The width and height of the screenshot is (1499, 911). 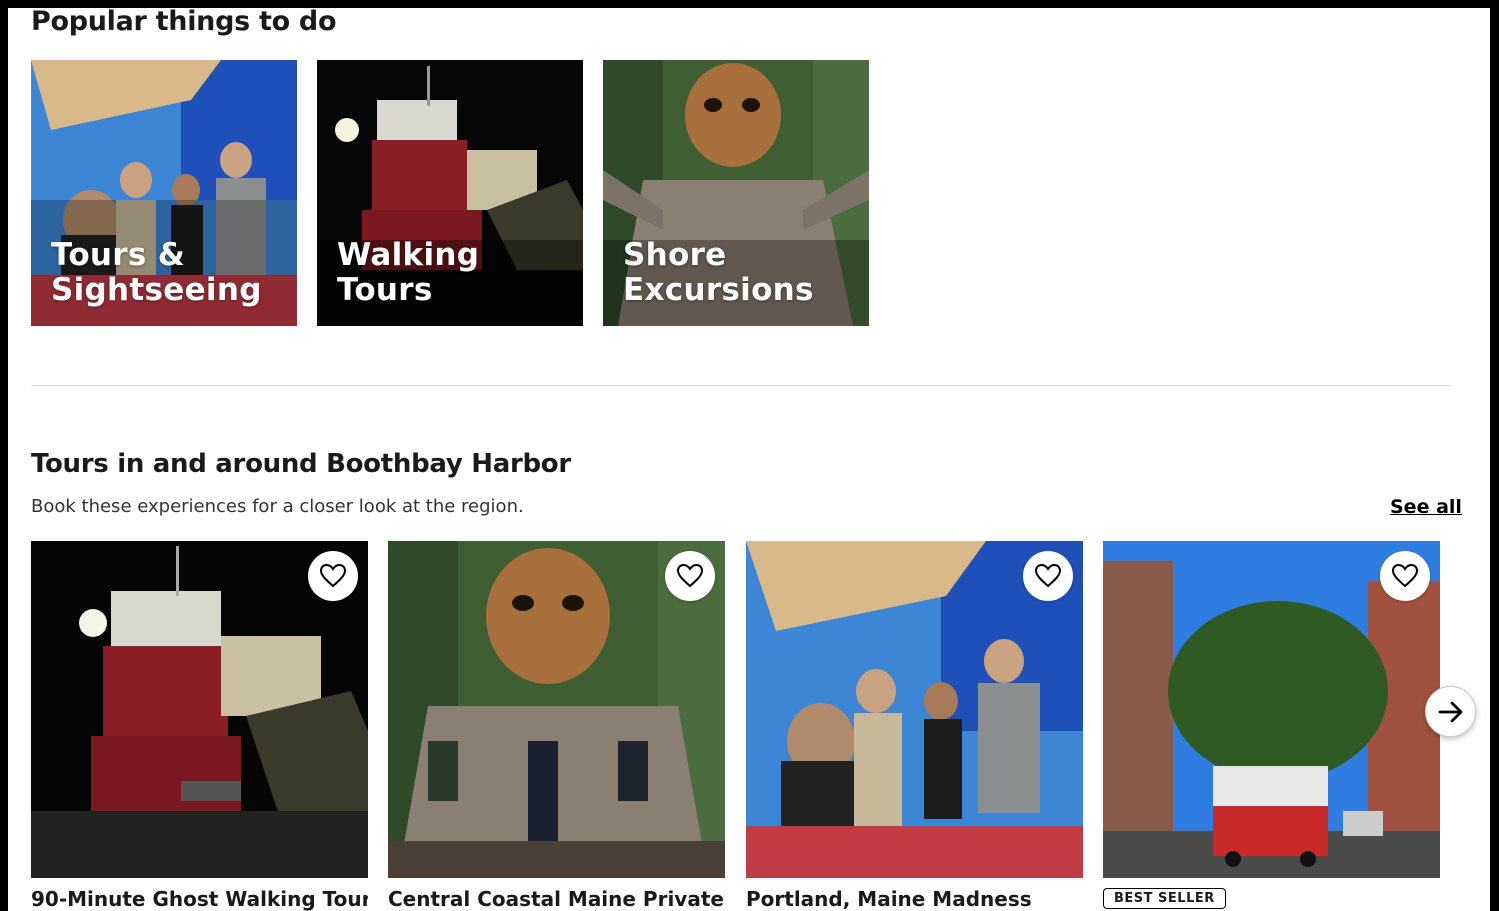 What do you see at coordinates (156, 272) in the screenshot?
I see `category-label: Tours & Sightseeing` at bounding box center [156, 272].